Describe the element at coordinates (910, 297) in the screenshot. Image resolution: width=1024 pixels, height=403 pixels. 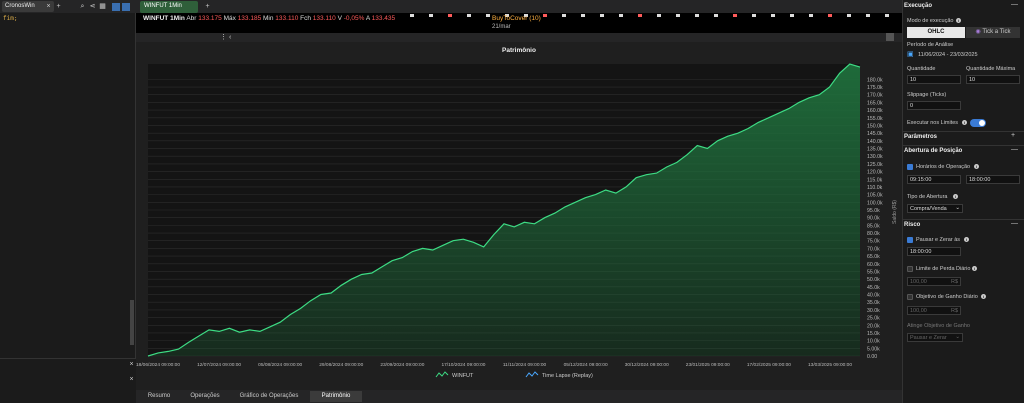
I see `objetivo-ganho-checkbox` at that location.